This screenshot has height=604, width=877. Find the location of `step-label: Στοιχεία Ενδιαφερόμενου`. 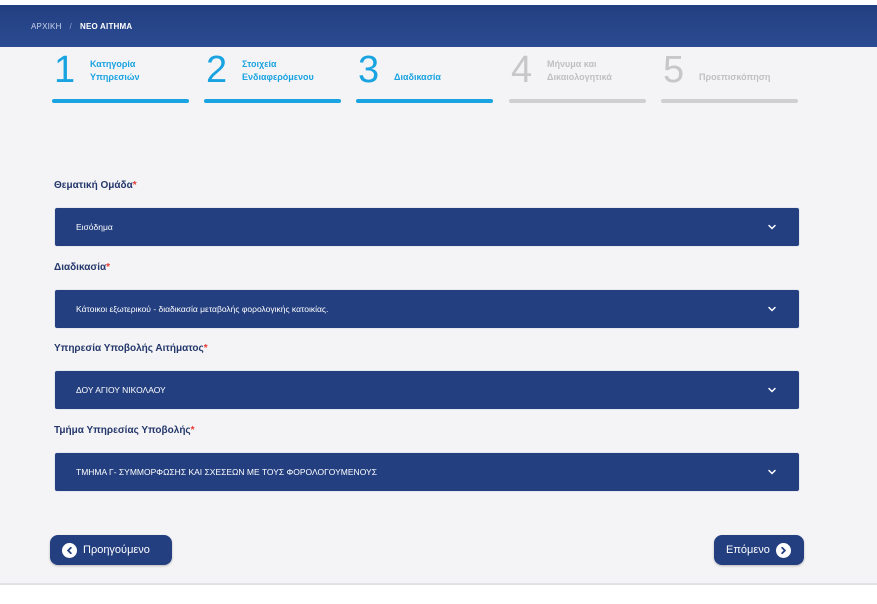

step-label: Στοιχεία Ενδιαφερόμενου is located at coordinates (278, 71).